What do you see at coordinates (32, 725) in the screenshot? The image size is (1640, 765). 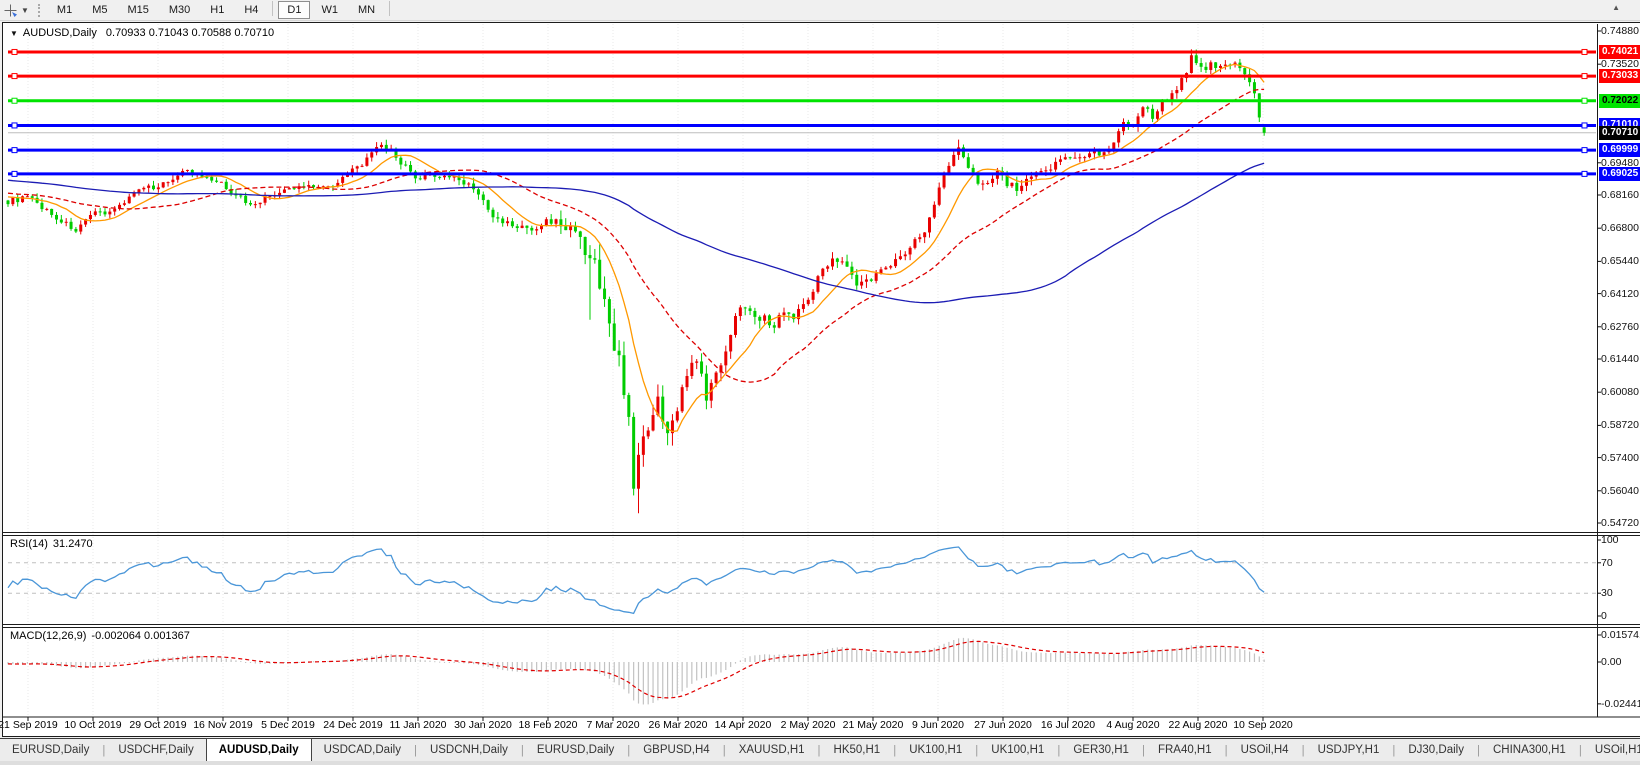 I see `date-label: 21 Sep 2019` at bounding box center [32, 725].